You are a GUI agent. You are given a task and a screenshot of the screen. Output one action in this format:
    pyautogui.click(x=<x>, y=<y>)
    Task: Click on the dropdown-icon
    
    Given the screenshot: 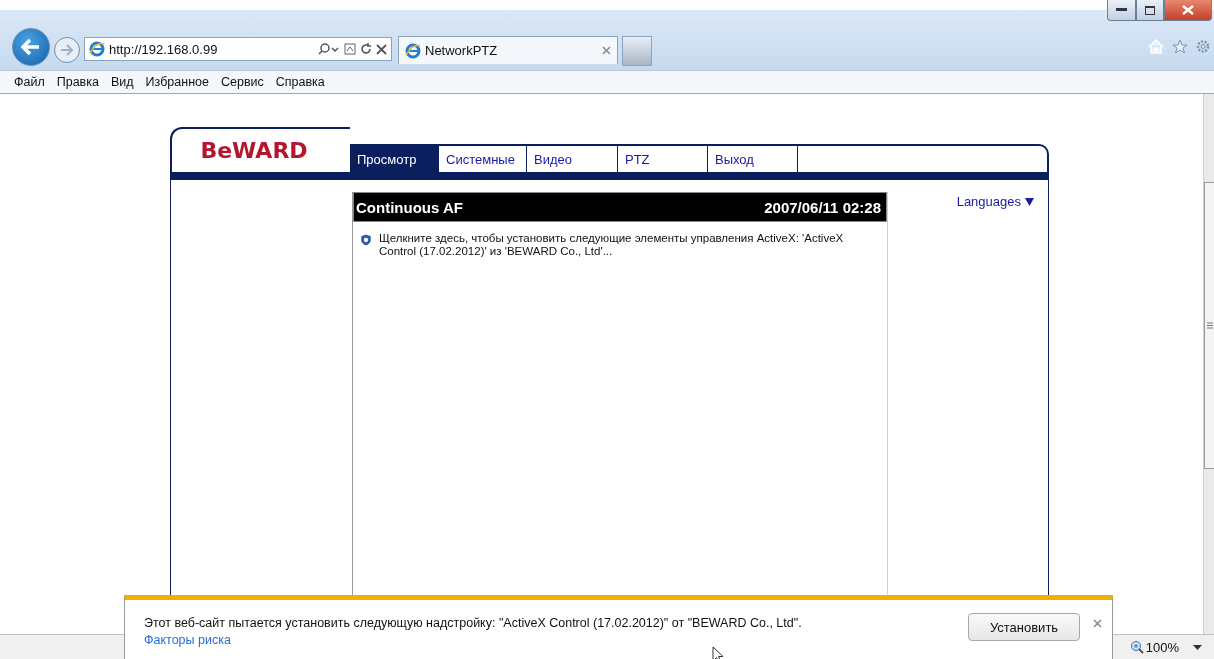 What is the action you would take?
    pyautogui.click(x=1197, y=647)
    